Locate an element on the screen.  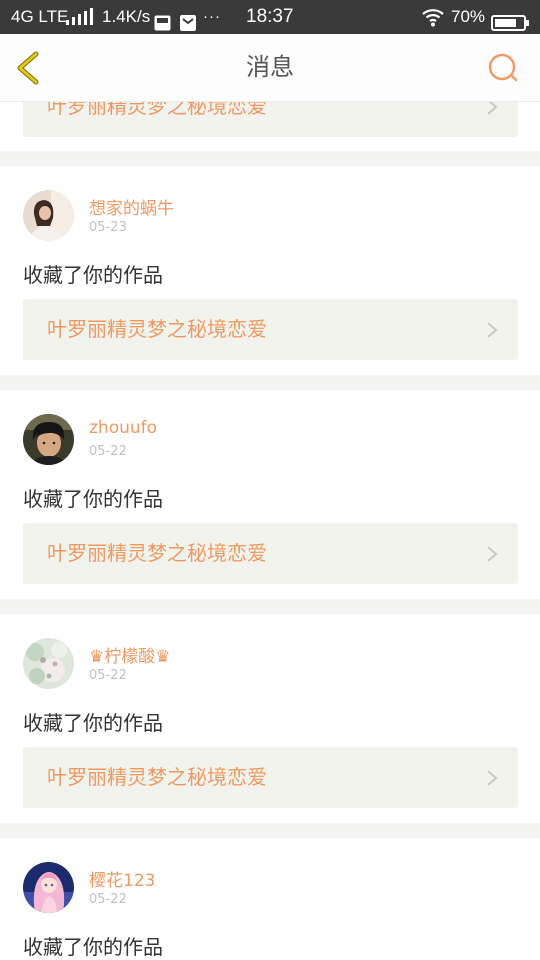
header: 消息 is located at coordinates (270, 68).